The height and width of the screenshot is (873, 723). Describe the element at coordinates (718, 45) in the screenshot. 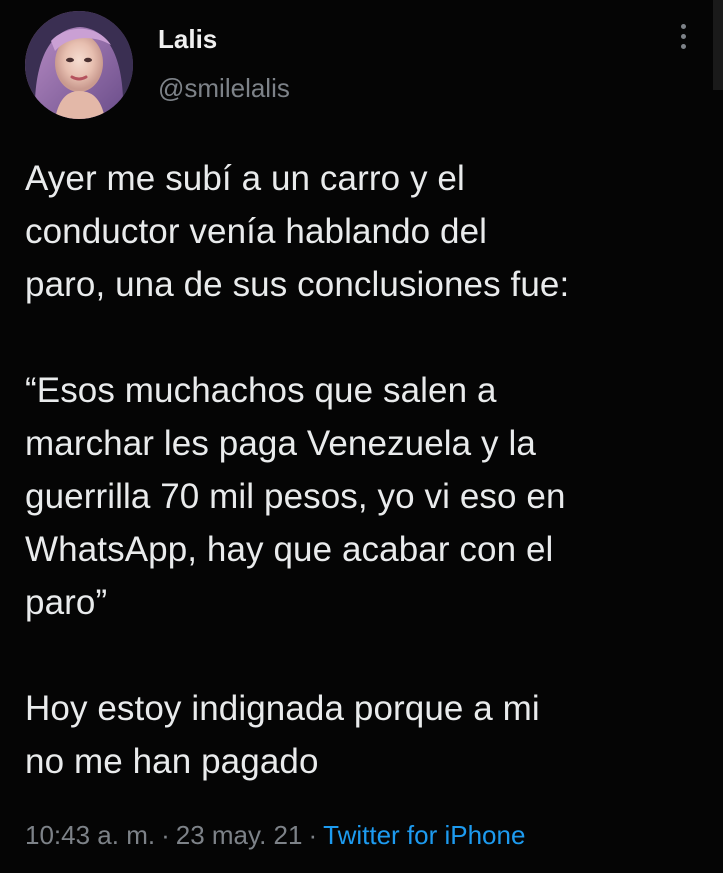

I see `scrollbar-edge` at that location.